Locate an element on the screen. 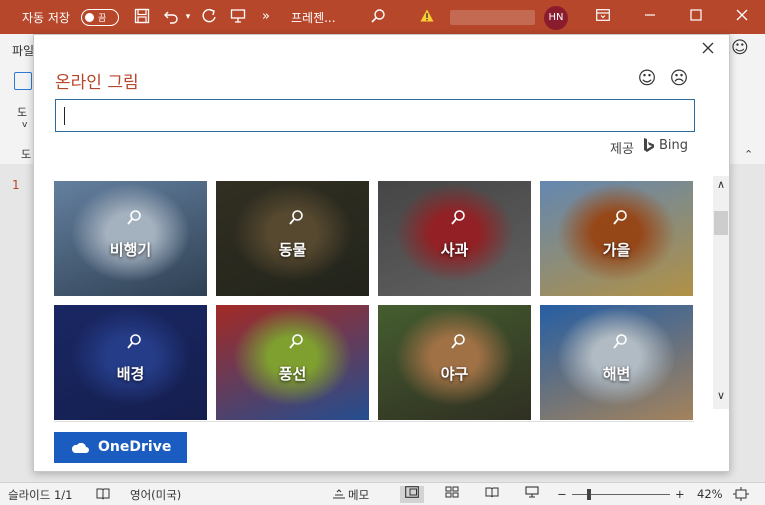  scroll-thumb is located at coordinates (721, 223).